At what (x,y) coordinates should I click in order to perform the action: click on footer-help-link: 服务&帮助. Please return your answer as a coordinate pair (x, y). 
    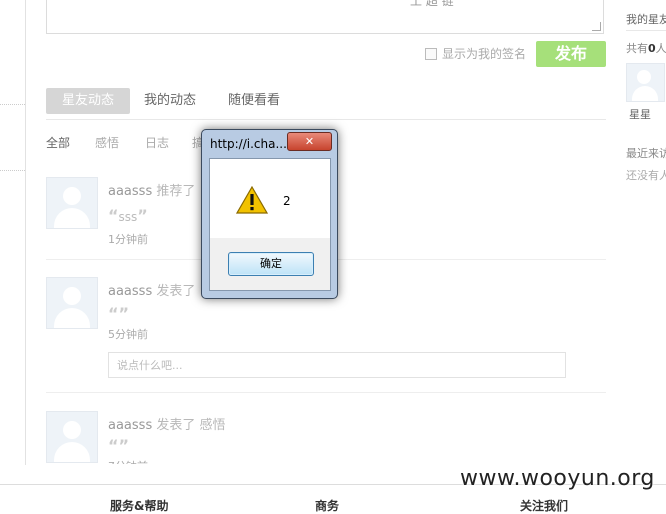
    Looking at the image, I should click on (139, 505).